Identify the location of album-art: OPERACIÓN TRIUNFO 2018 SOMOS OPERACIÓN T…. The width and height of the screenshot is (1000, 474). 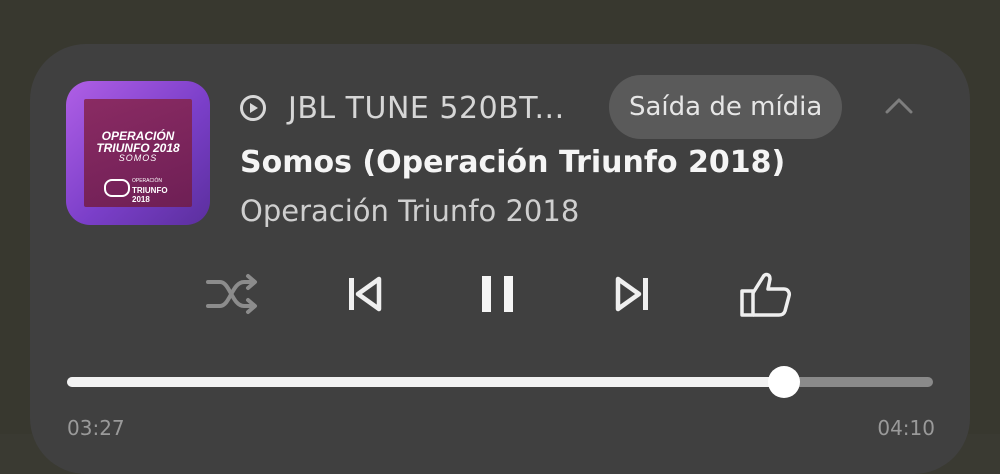
(138, 153).